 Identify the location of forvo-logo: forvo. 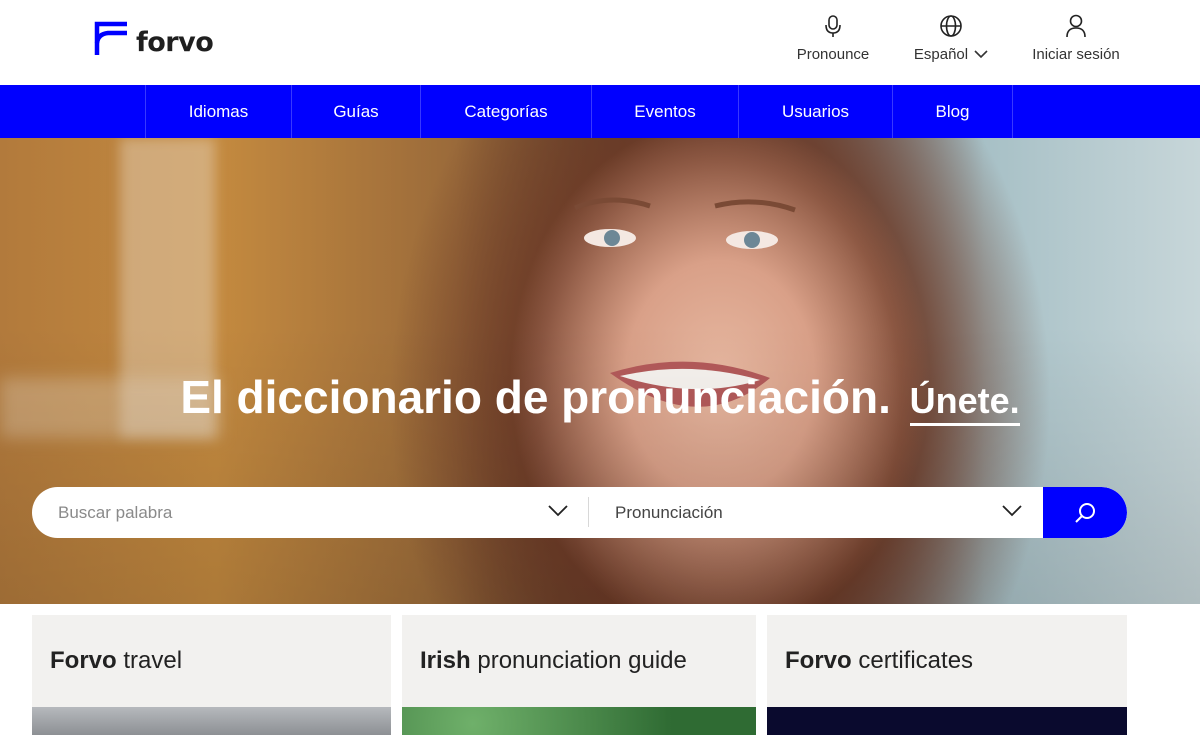
(154, 39).